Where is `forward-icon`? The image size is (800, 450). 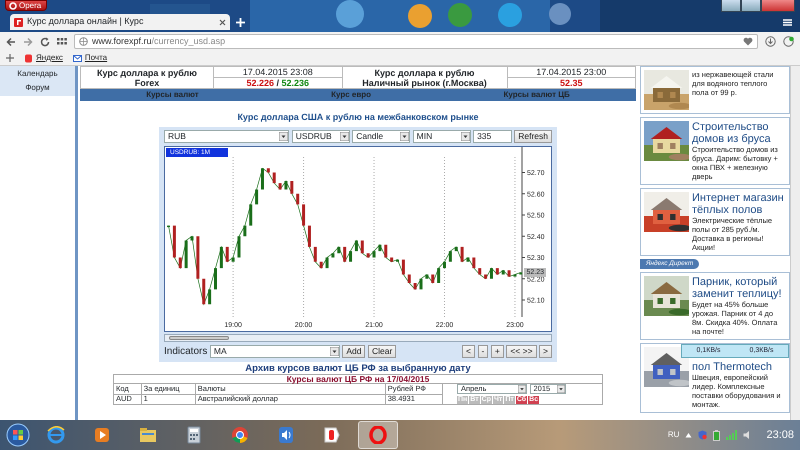
forward-icon is located at coordinates (28, 41).